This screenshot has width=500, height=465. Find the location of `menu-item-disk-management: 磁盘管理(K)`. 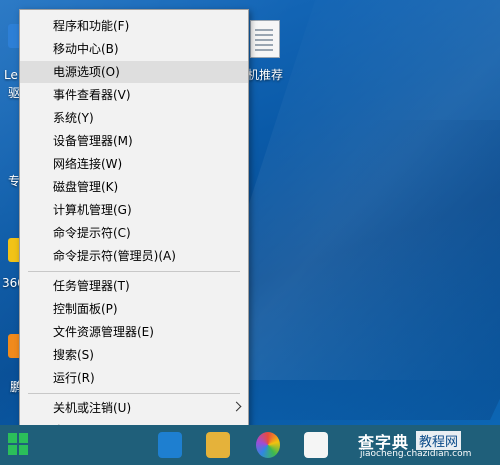

menu-item-disk-management: 磁盘管理(K) is located at coordinates (134, 187).